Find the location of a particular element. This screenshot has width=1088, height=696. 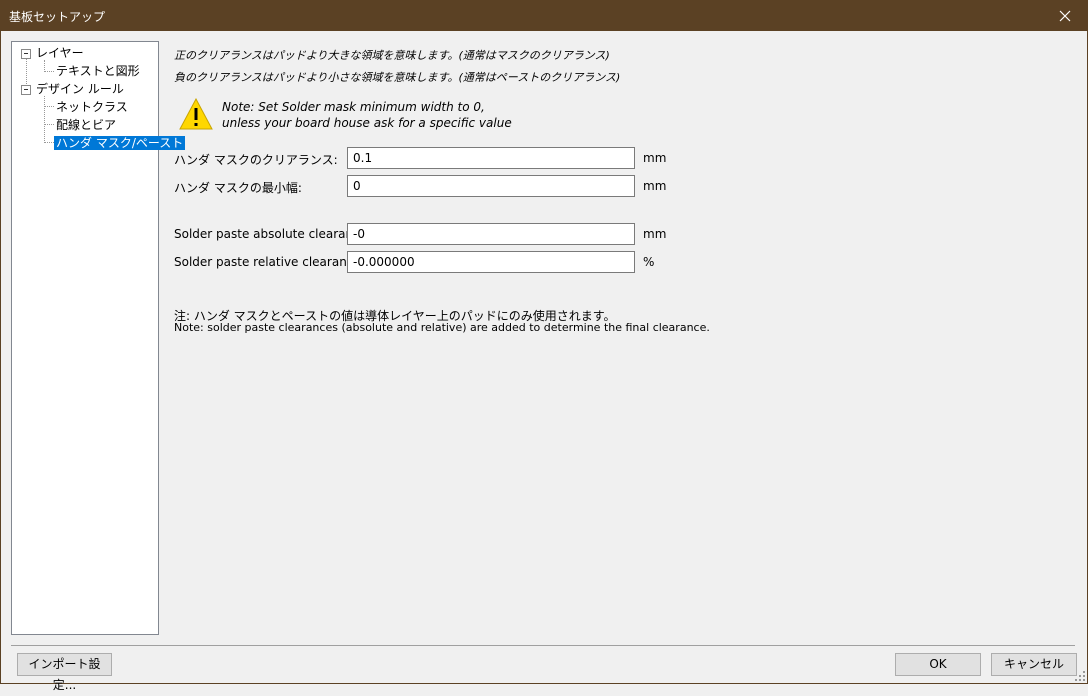

tree-item-label: テキストと図形 is located at coordinates (98, 71).